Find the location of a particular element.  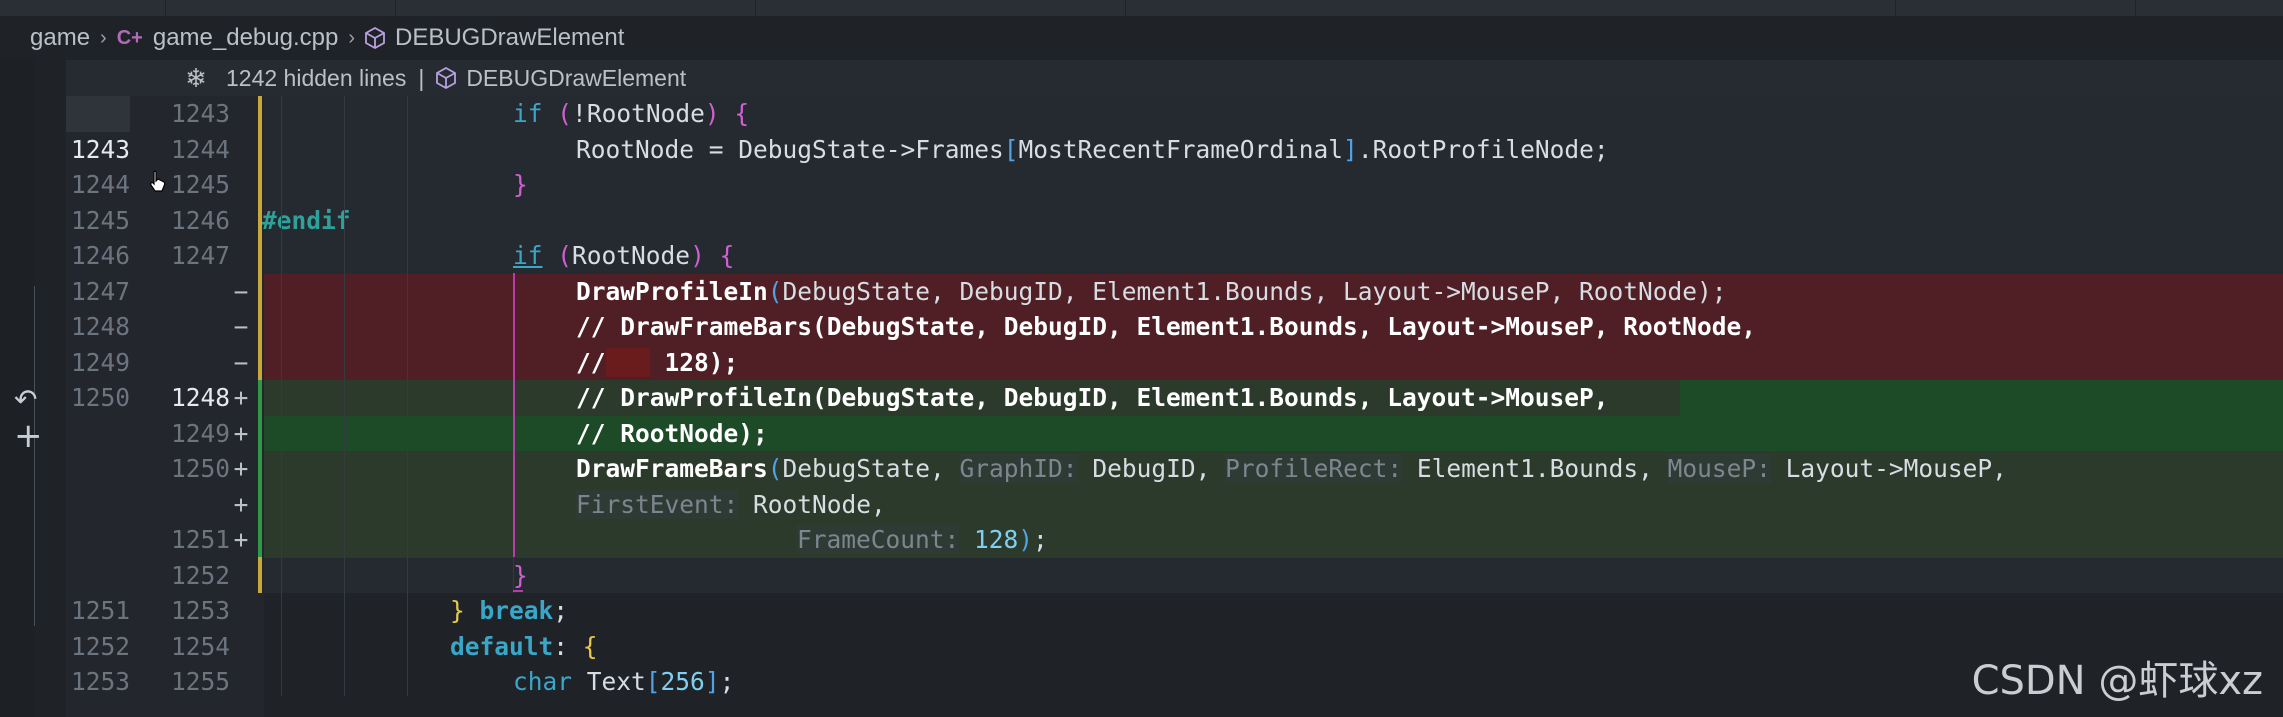

code-text: default: { is located at coordinates (524, 646).